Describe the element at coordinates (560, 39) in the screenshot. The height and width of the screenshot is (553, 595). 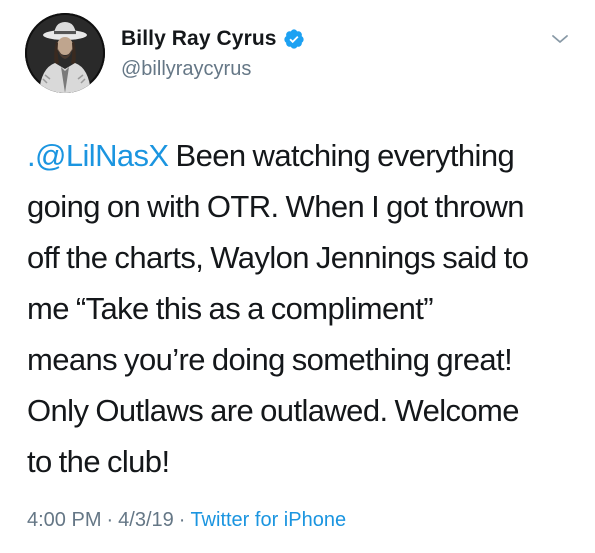
I see `chevron-down-icon` at that location.